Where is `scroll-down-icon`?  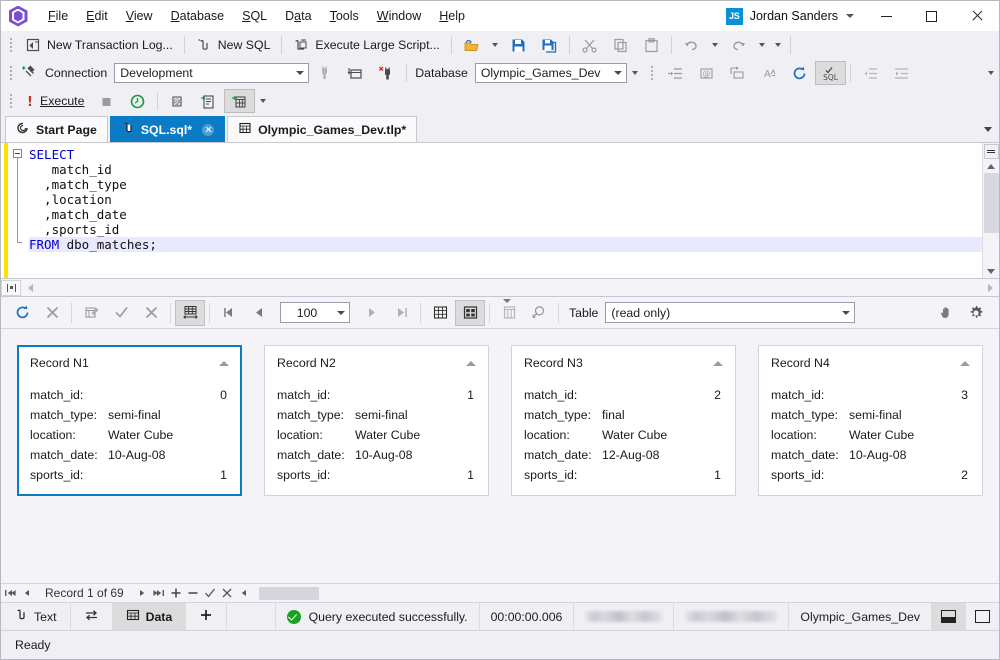 scroll-down-icon is located at coordinates (991, 271).